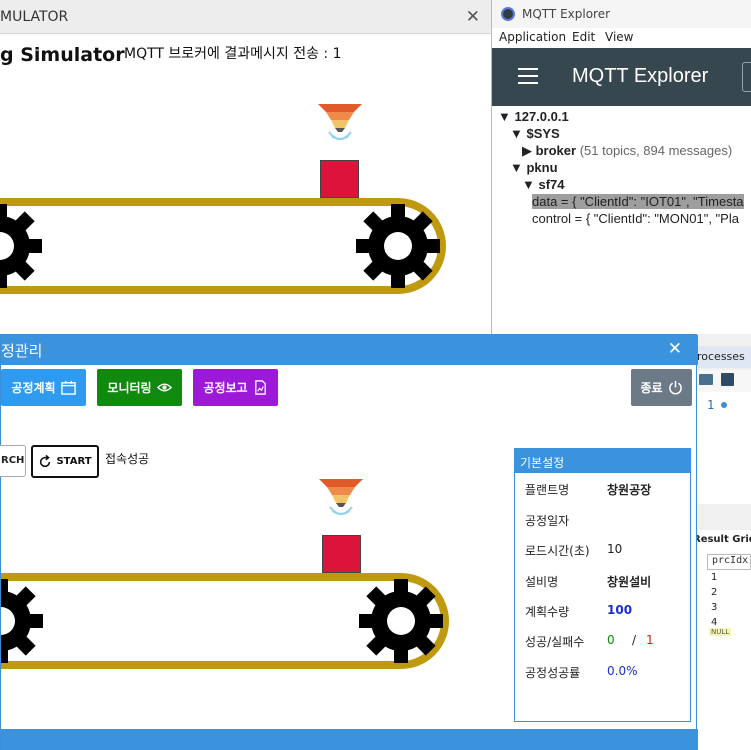 The image size is (751, 750). Describe the element at coordinates (68, 387) in the screenshot. I see `calendar-icon` at that location.